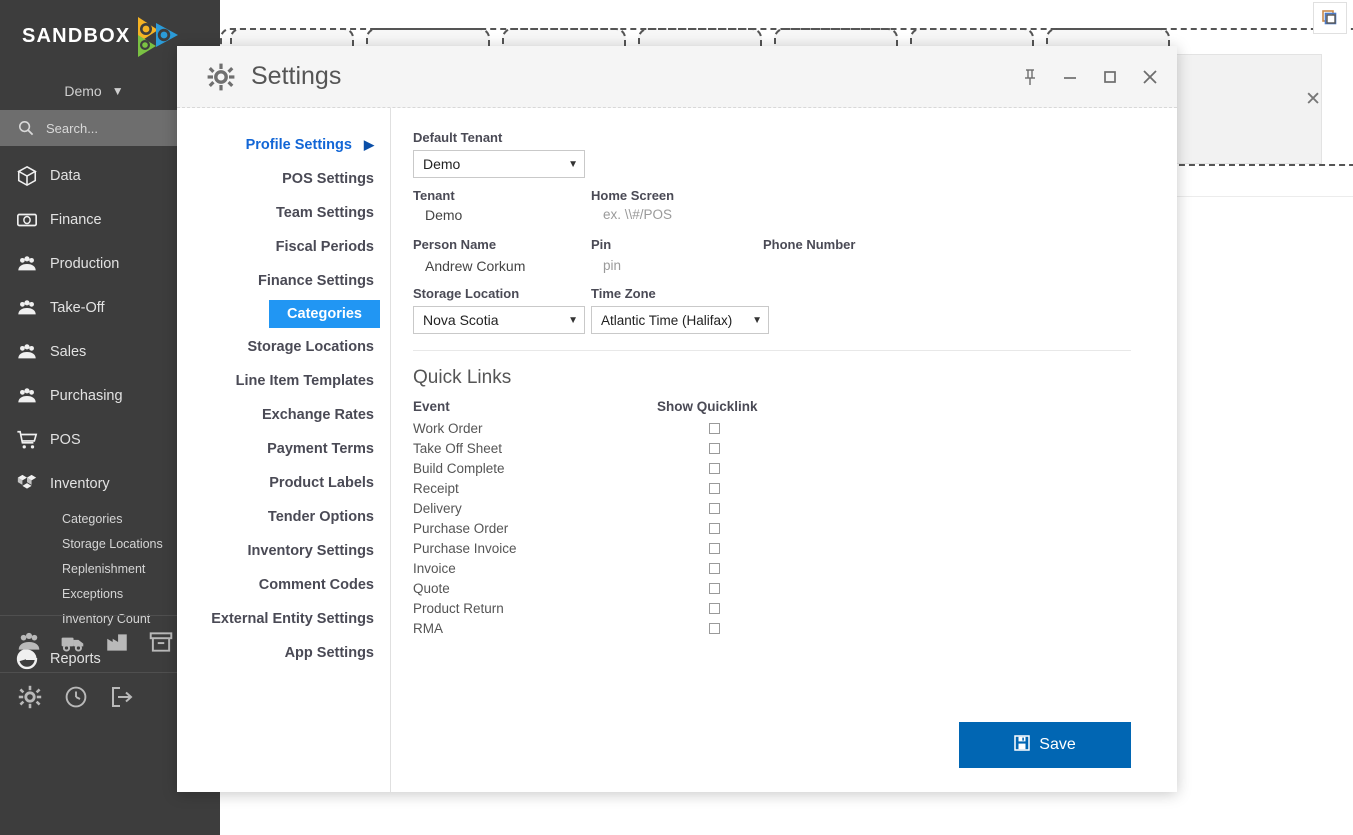 This screenshot has height=835, width=1353. I want to click on money-icon, so click(33, 220).